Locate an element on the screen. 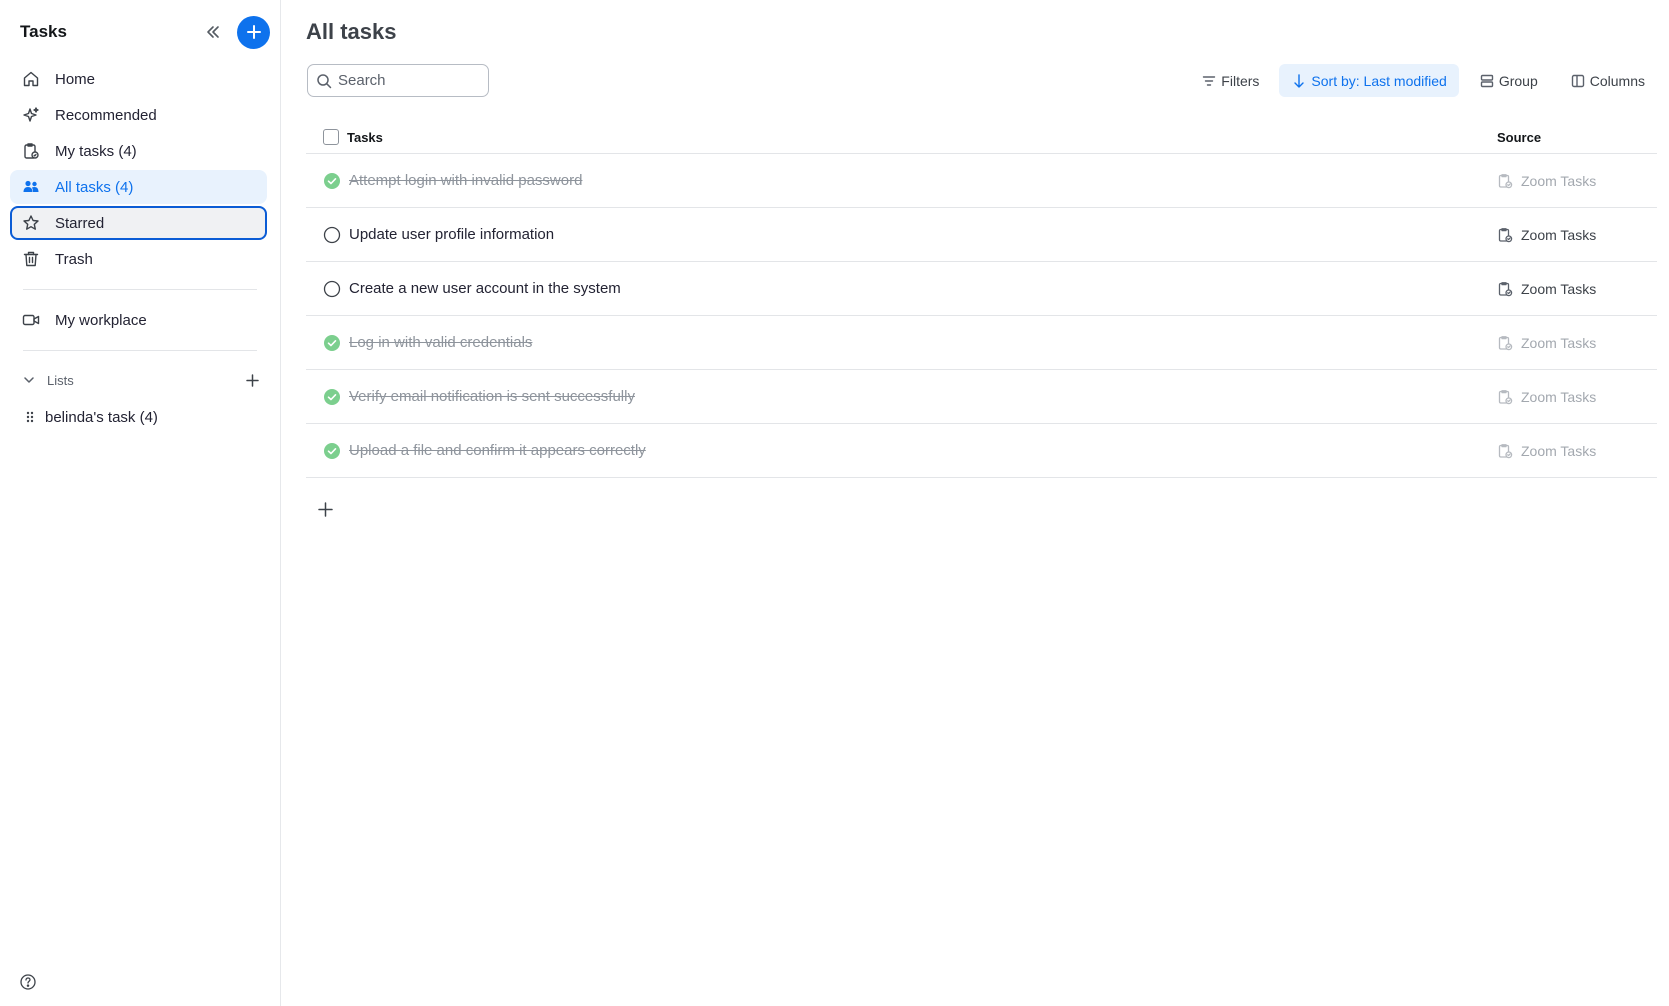 The image size is (1669, 1006). columns-label: Columns is located at coordinates (1617, 80).